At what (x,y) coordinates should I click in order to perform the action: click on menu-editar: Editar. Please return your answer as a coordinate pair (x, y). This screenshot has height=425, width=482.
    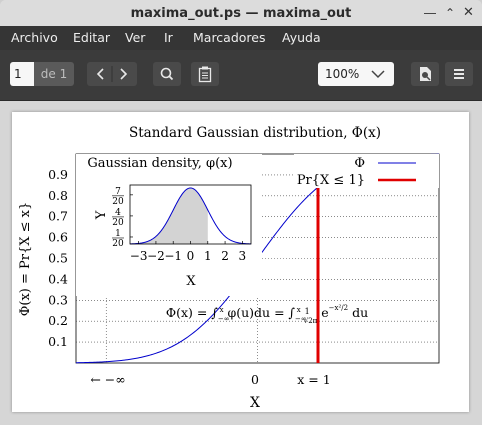
    Looking at the image, I should click on (91, 37).